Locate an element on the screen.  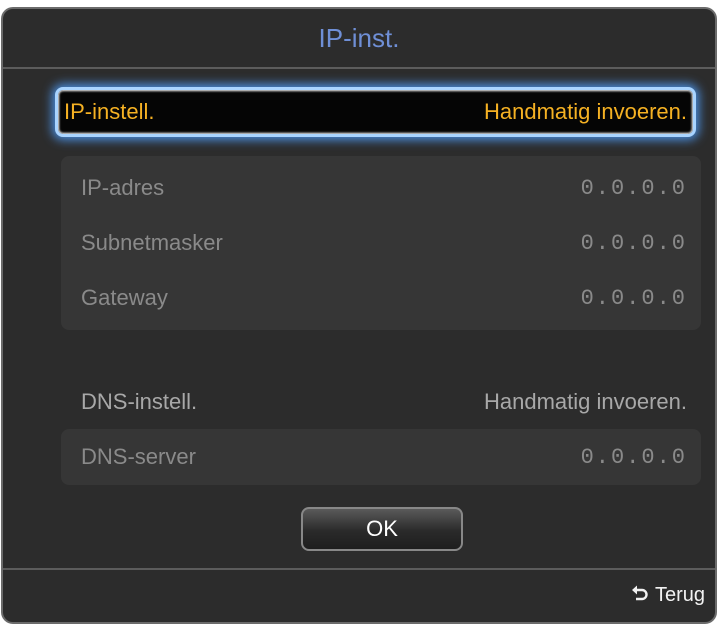
dns-server-label: DNS-server is located at coordinates (138, 456).